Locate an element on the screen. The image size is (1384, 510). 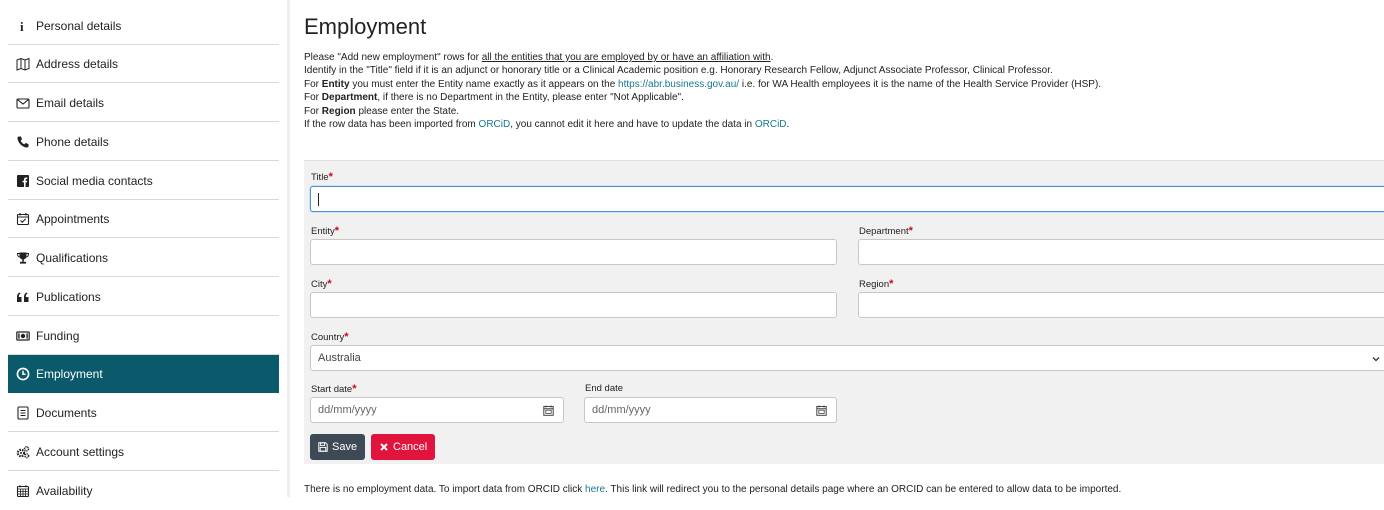
abr-link: https://abr.business.gov.au/ is located at coordinates (678, 84).